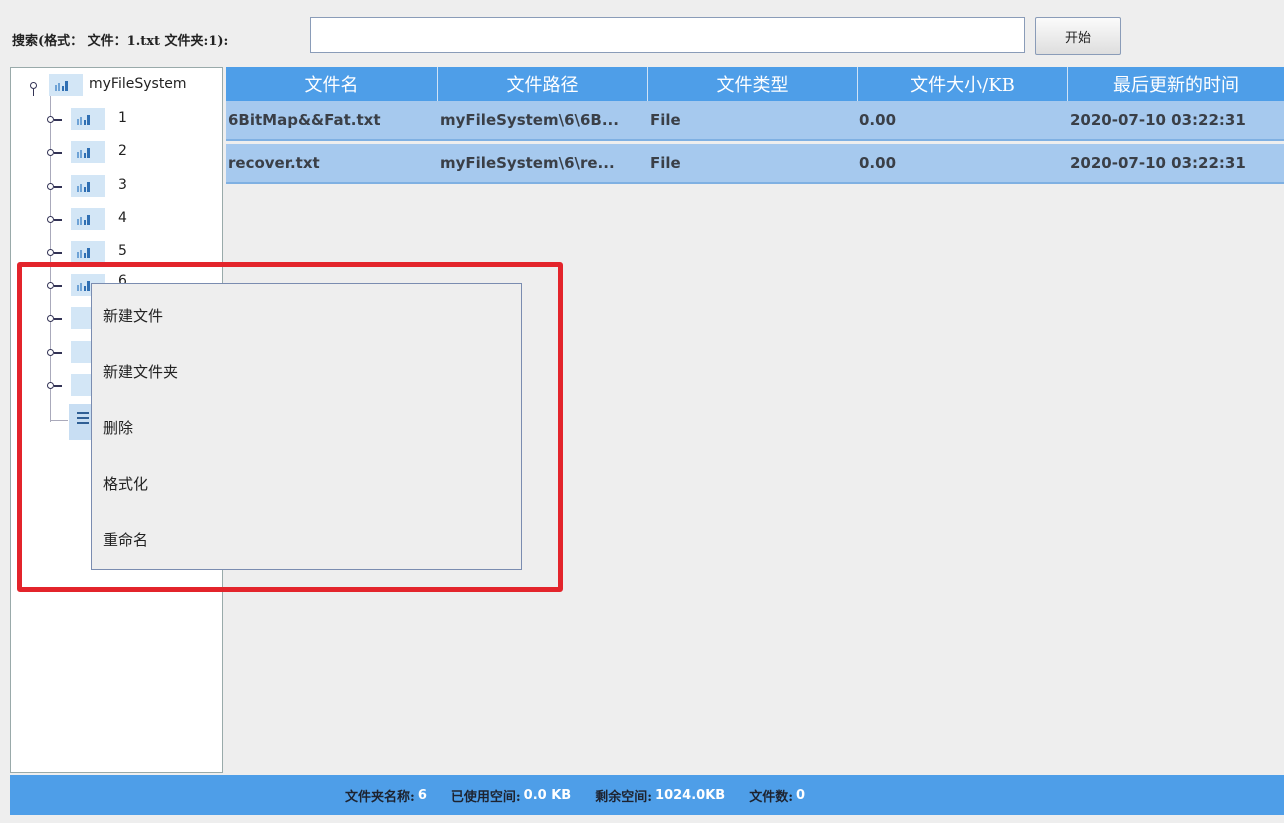 This screenshot has width=1284, height=823. What do you see at coordinates (422, 795) in the screenshot?
I see `status-folder-name-value: 6` at bounding box center [422, 795].